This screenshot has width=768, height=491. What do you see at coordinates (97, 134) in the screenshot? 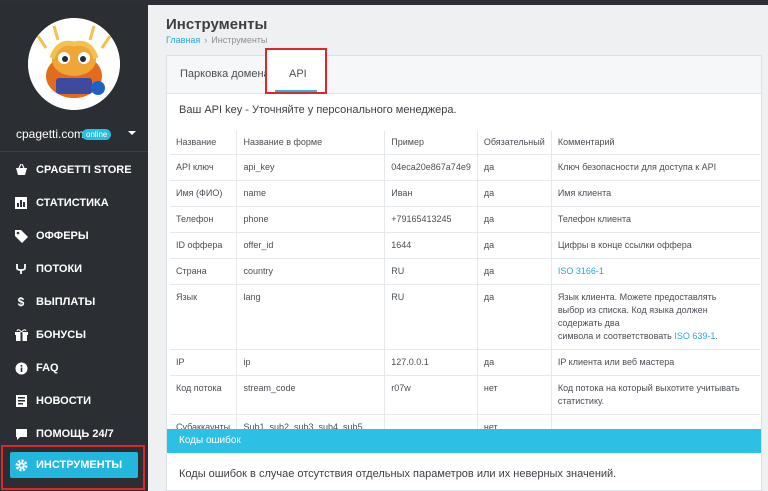
I see `status-badge: online` at bounding box center [97, 134].